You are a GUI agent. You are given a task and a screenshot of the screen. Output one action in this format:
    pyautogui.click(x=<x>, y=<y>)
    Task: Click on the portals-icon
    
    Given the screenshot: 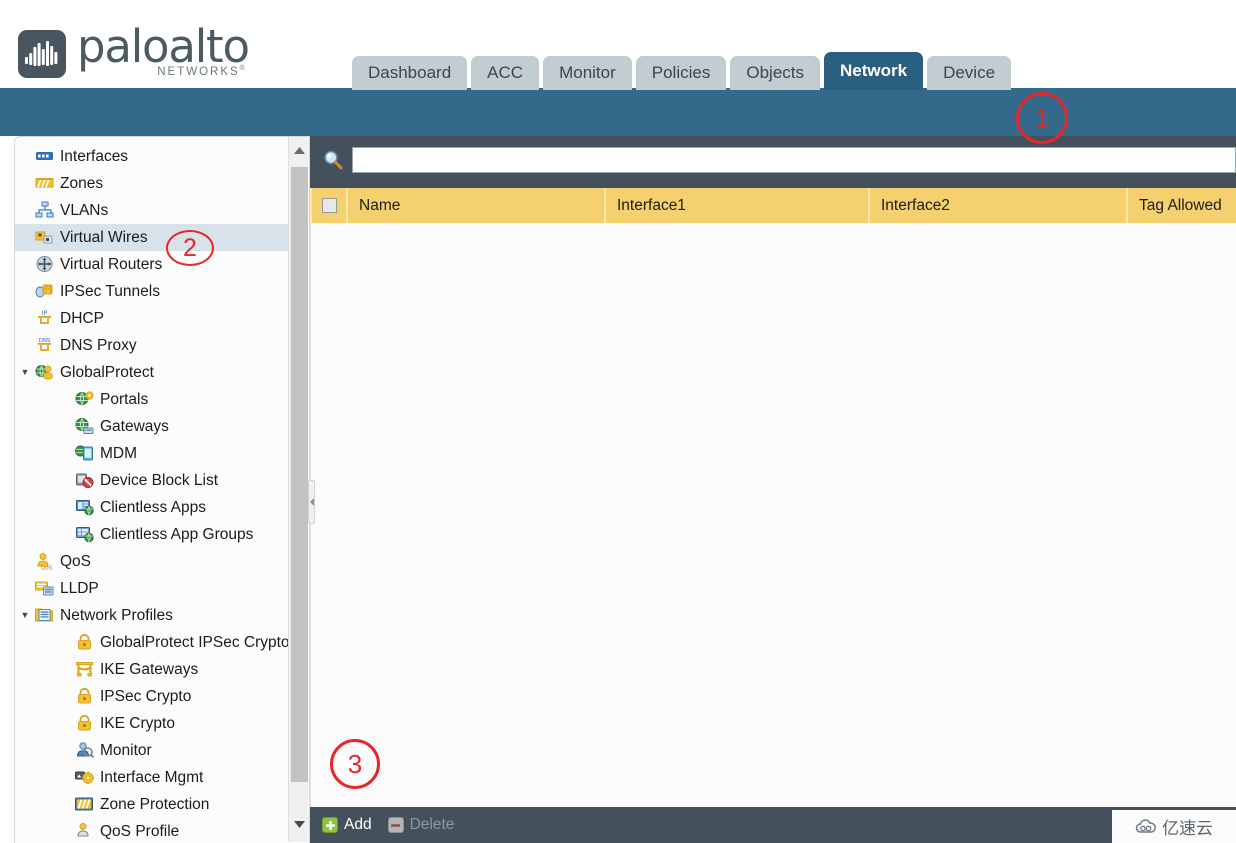 What is the action you would take?
    pyautogui.click(x=86, y=399)
    